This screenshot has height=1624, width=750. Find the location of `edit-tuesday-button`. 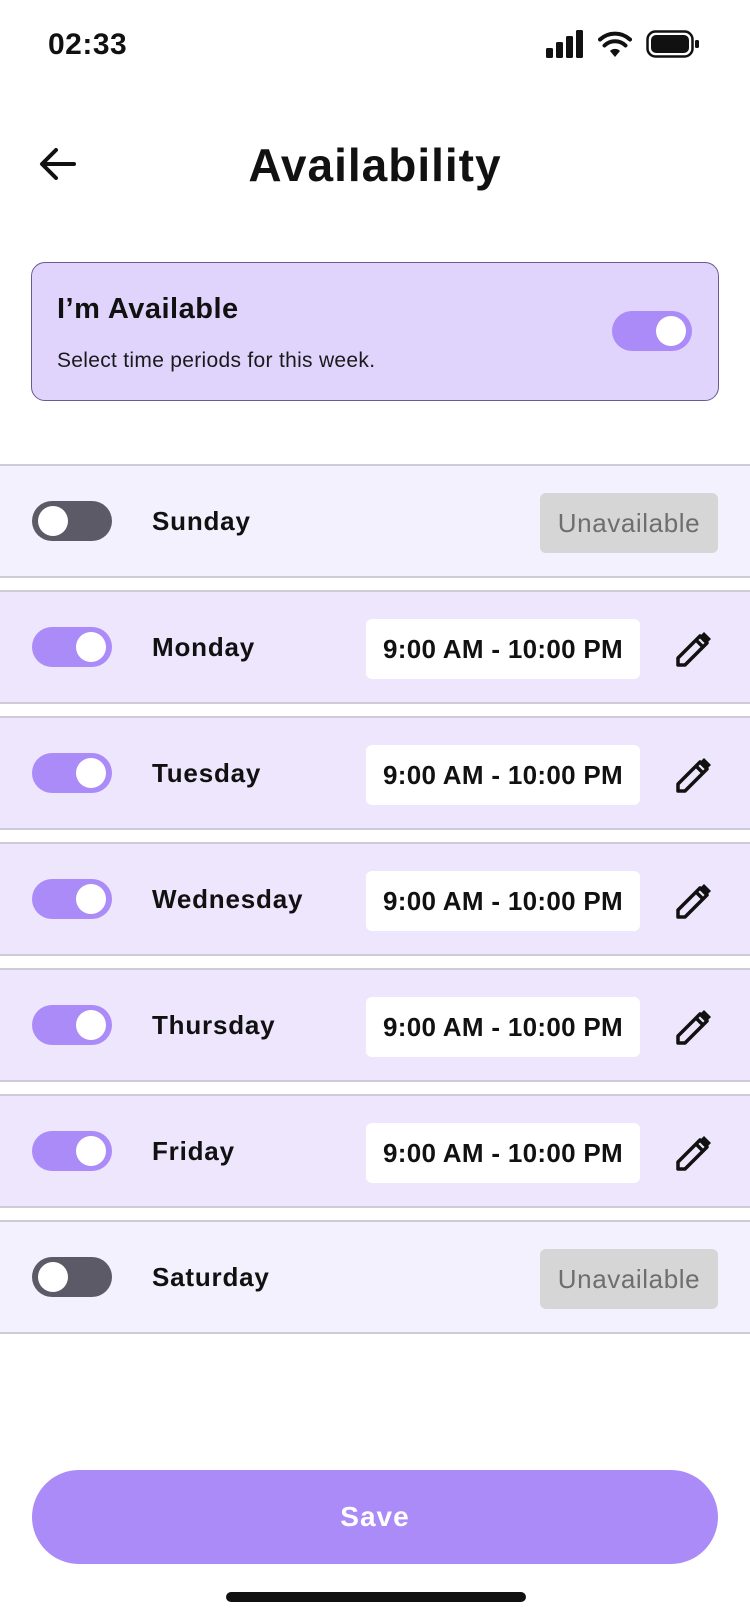

edit-tuesday-button is located at coordinates (693, 776).